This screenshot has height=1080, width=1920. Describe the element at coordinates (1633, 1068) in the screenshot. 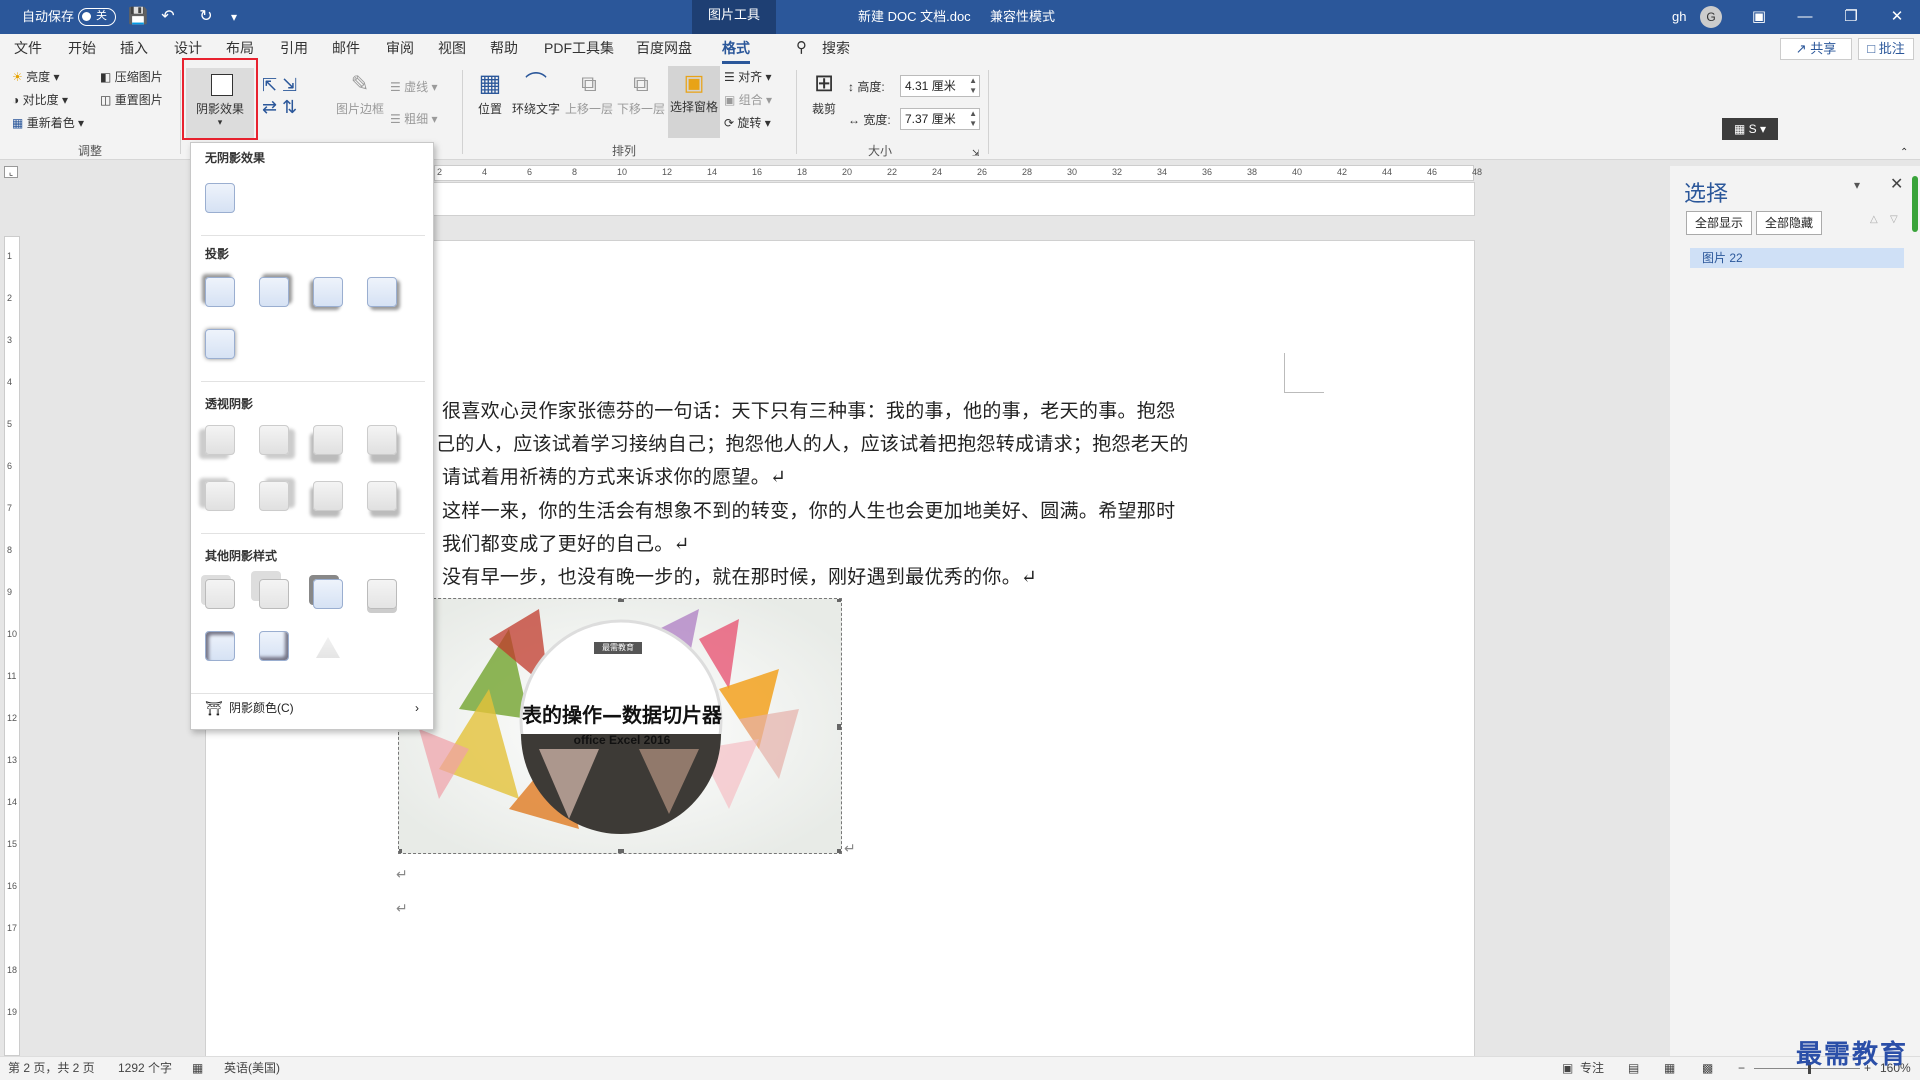

I see `read-mode-icon: ▤` at that location.